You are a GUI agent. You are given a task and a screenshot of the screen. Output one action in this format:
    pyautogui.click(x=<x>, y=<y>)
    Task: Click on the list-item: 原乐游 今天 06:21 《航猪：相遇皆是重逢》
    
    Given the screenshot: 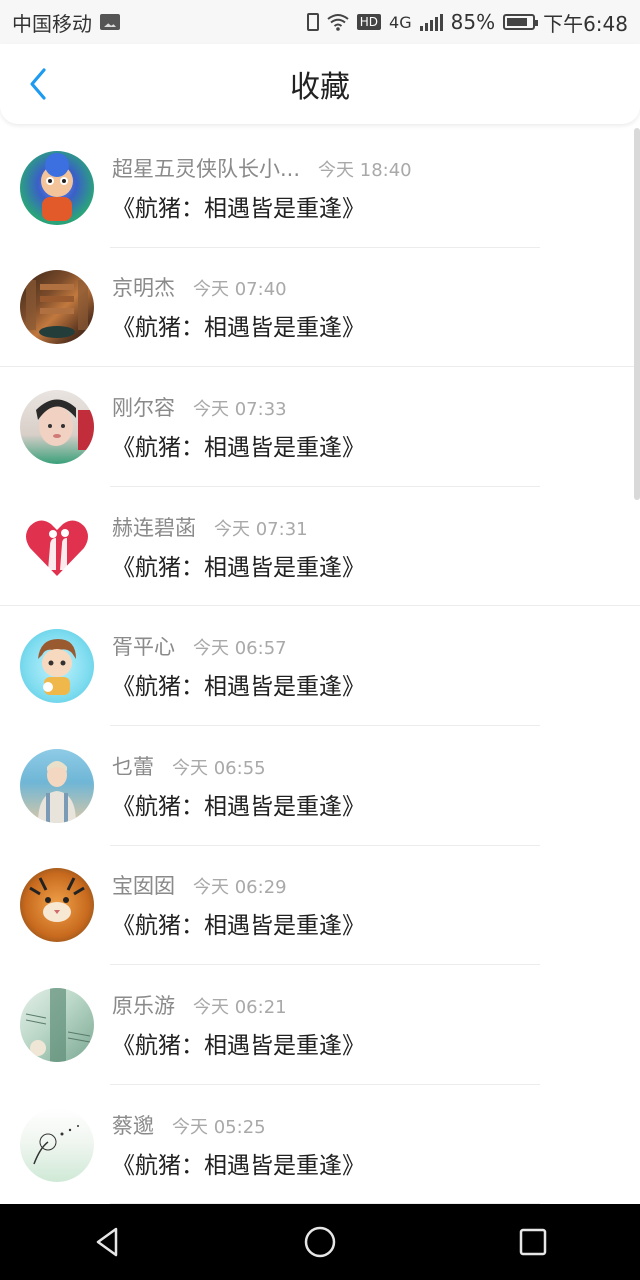 What is the action you would take?
    pyautogui.click(x=320, y=1025)
    